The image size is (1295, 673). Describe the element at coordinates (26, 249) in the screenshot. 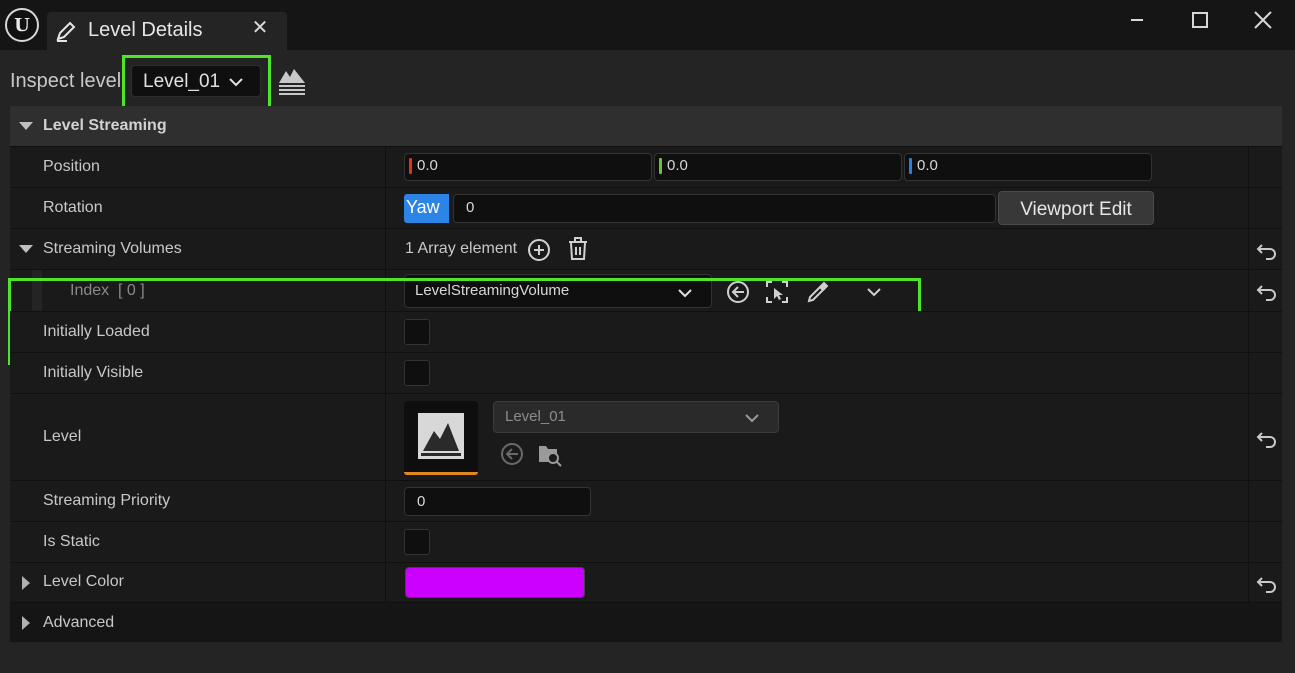

I see `collapse-arrow-icon` at that location.